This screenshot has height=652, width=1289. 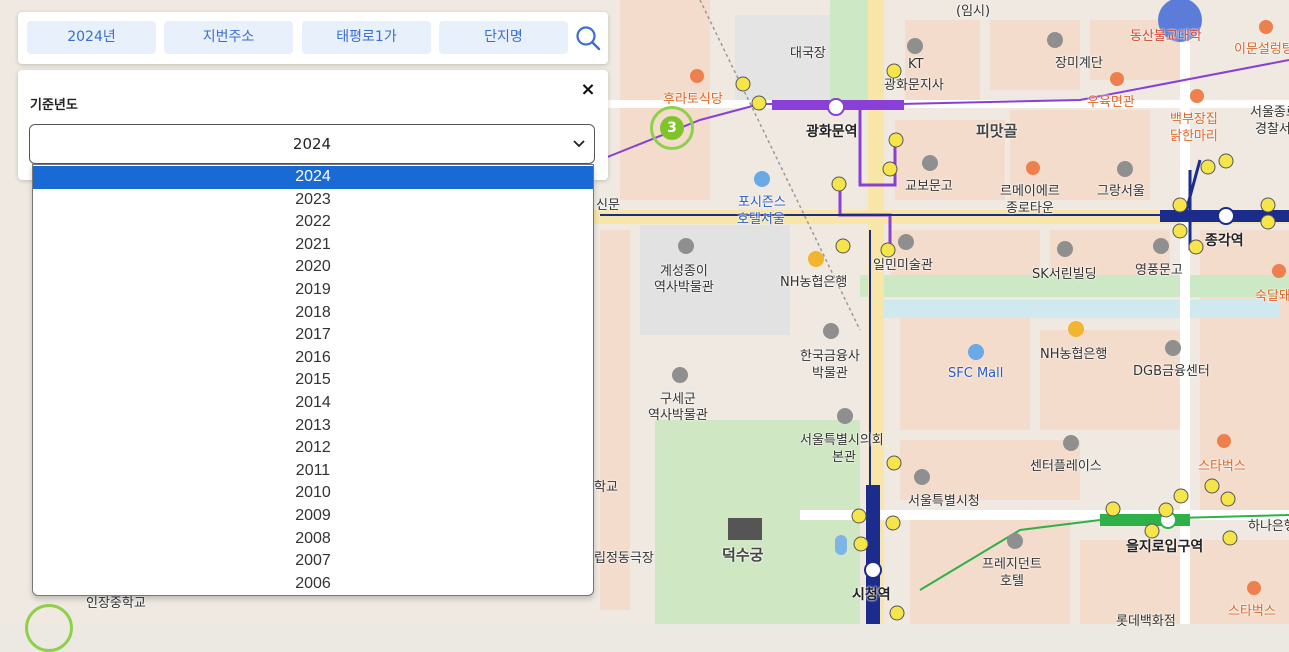 I want to click on year-option: 2007, so click(x=313, y=561).